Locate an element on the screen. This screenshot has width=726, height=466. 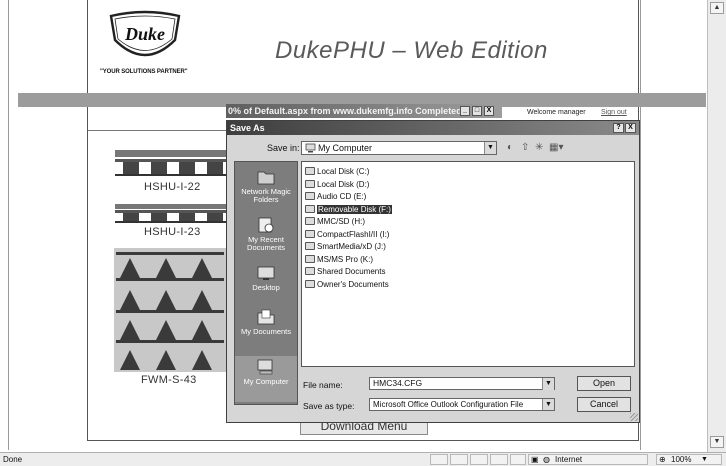
recent-documents-icon is located at coordinates (266, 225).